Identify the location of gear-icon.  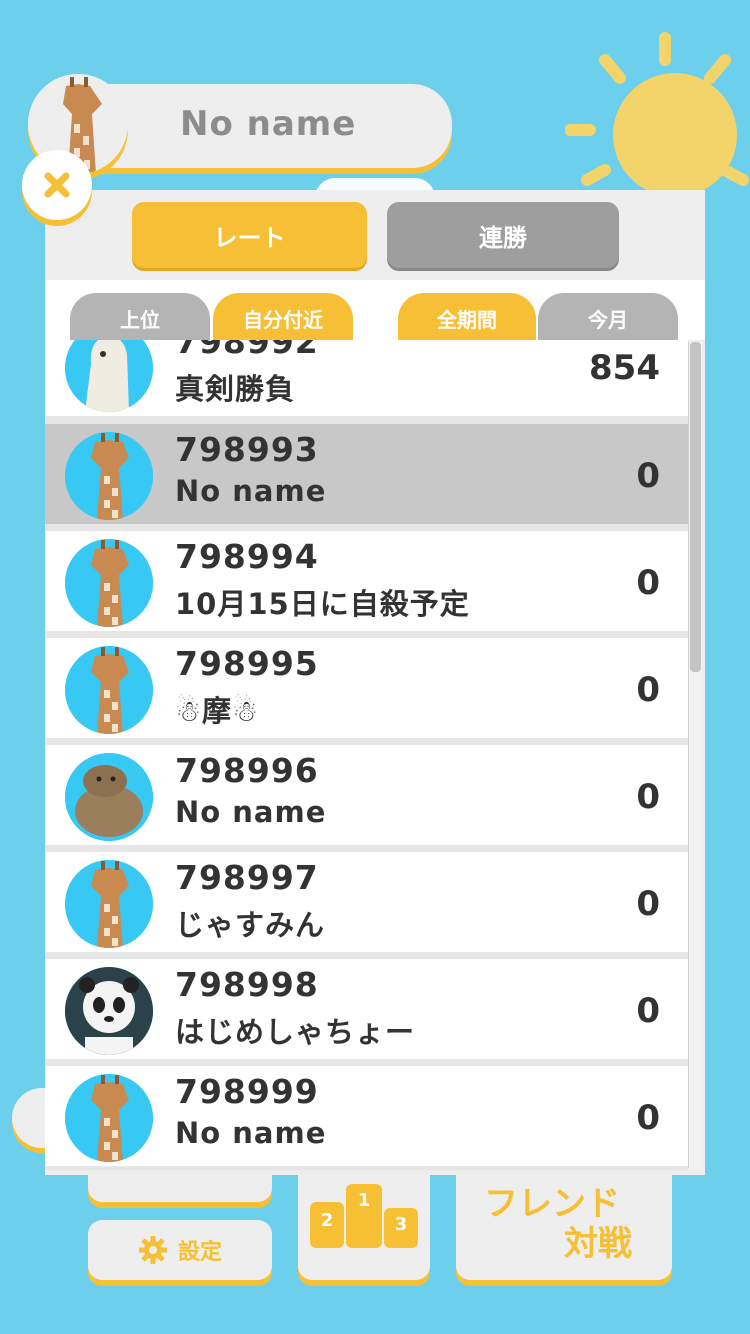
(152, 1250).